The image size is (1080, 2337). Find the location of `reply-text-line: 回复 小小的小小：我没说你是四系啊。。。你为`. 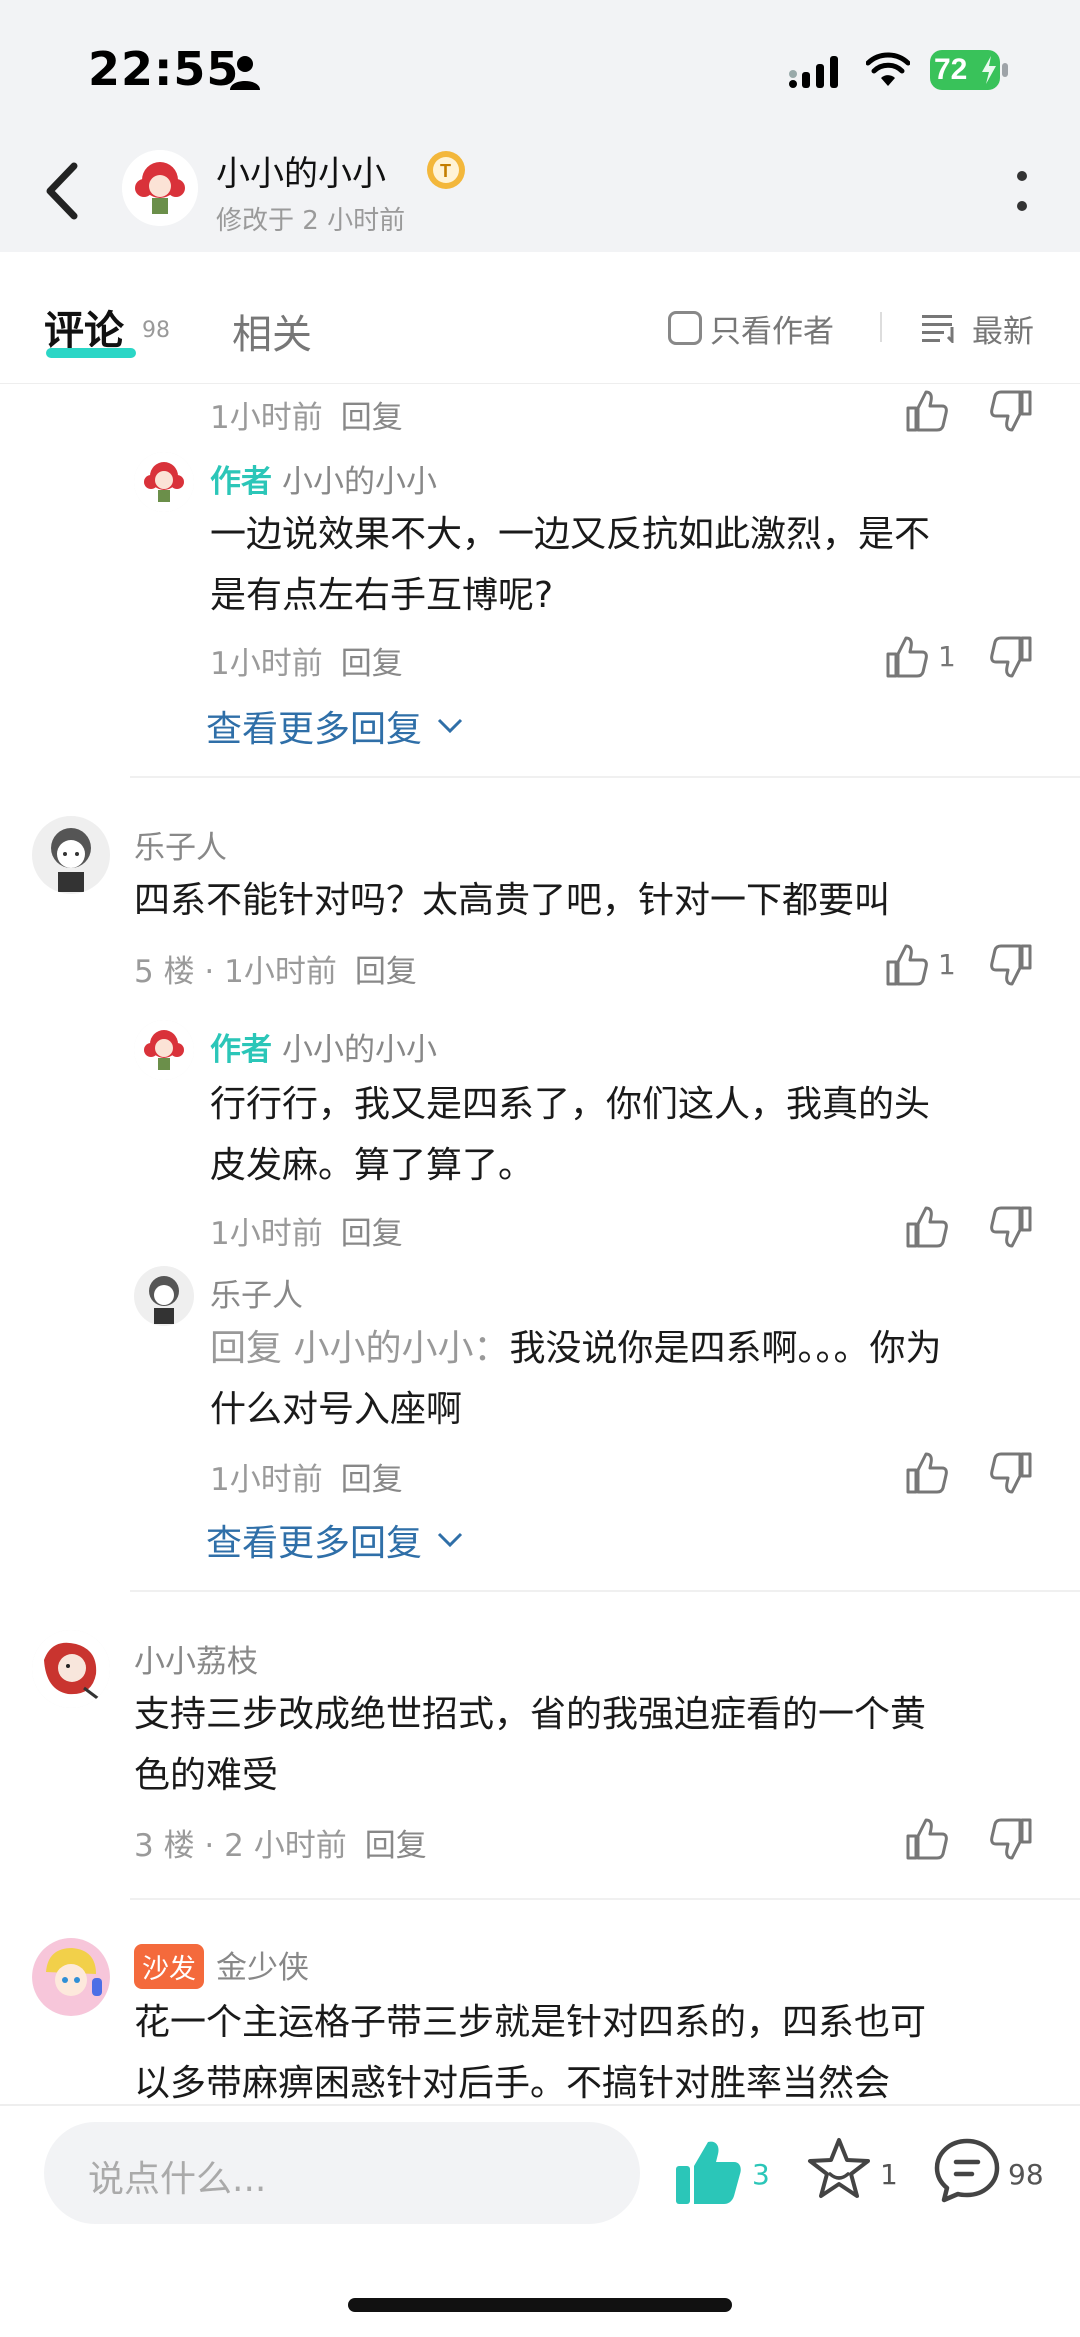

reply-text-line: 回复 小小的小小：我没说你是四系啊。。。你为 is located at coordinates (625, 1348).